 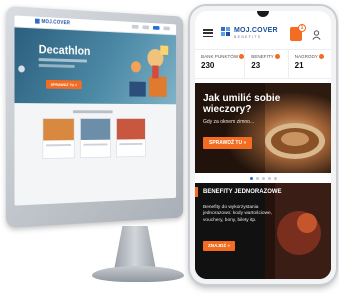 I want to click on promo-title: Jak umilić sobie wieczory?, so click(x=242, y=104).